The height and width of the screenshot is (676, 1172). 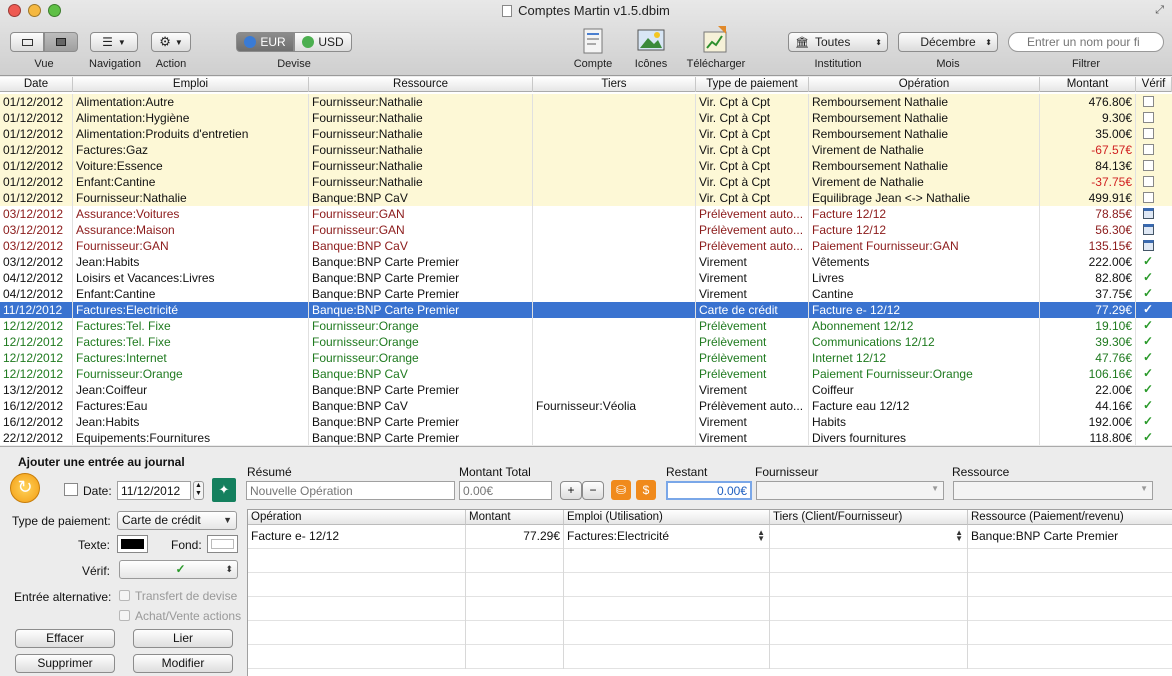 What do you see at coordinates (154, 490) in the screenshot?
I see `date-field` at bounding box center [154, 490].